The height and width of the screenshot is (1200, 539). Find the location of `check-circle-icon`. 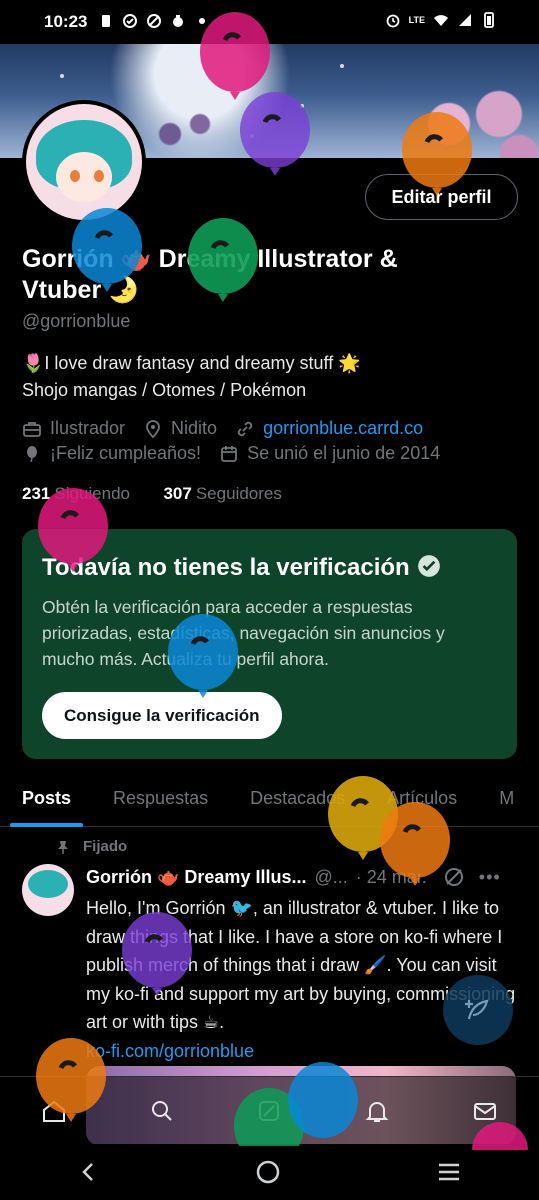

check-circle-icon is located at coordinates (130, 21).